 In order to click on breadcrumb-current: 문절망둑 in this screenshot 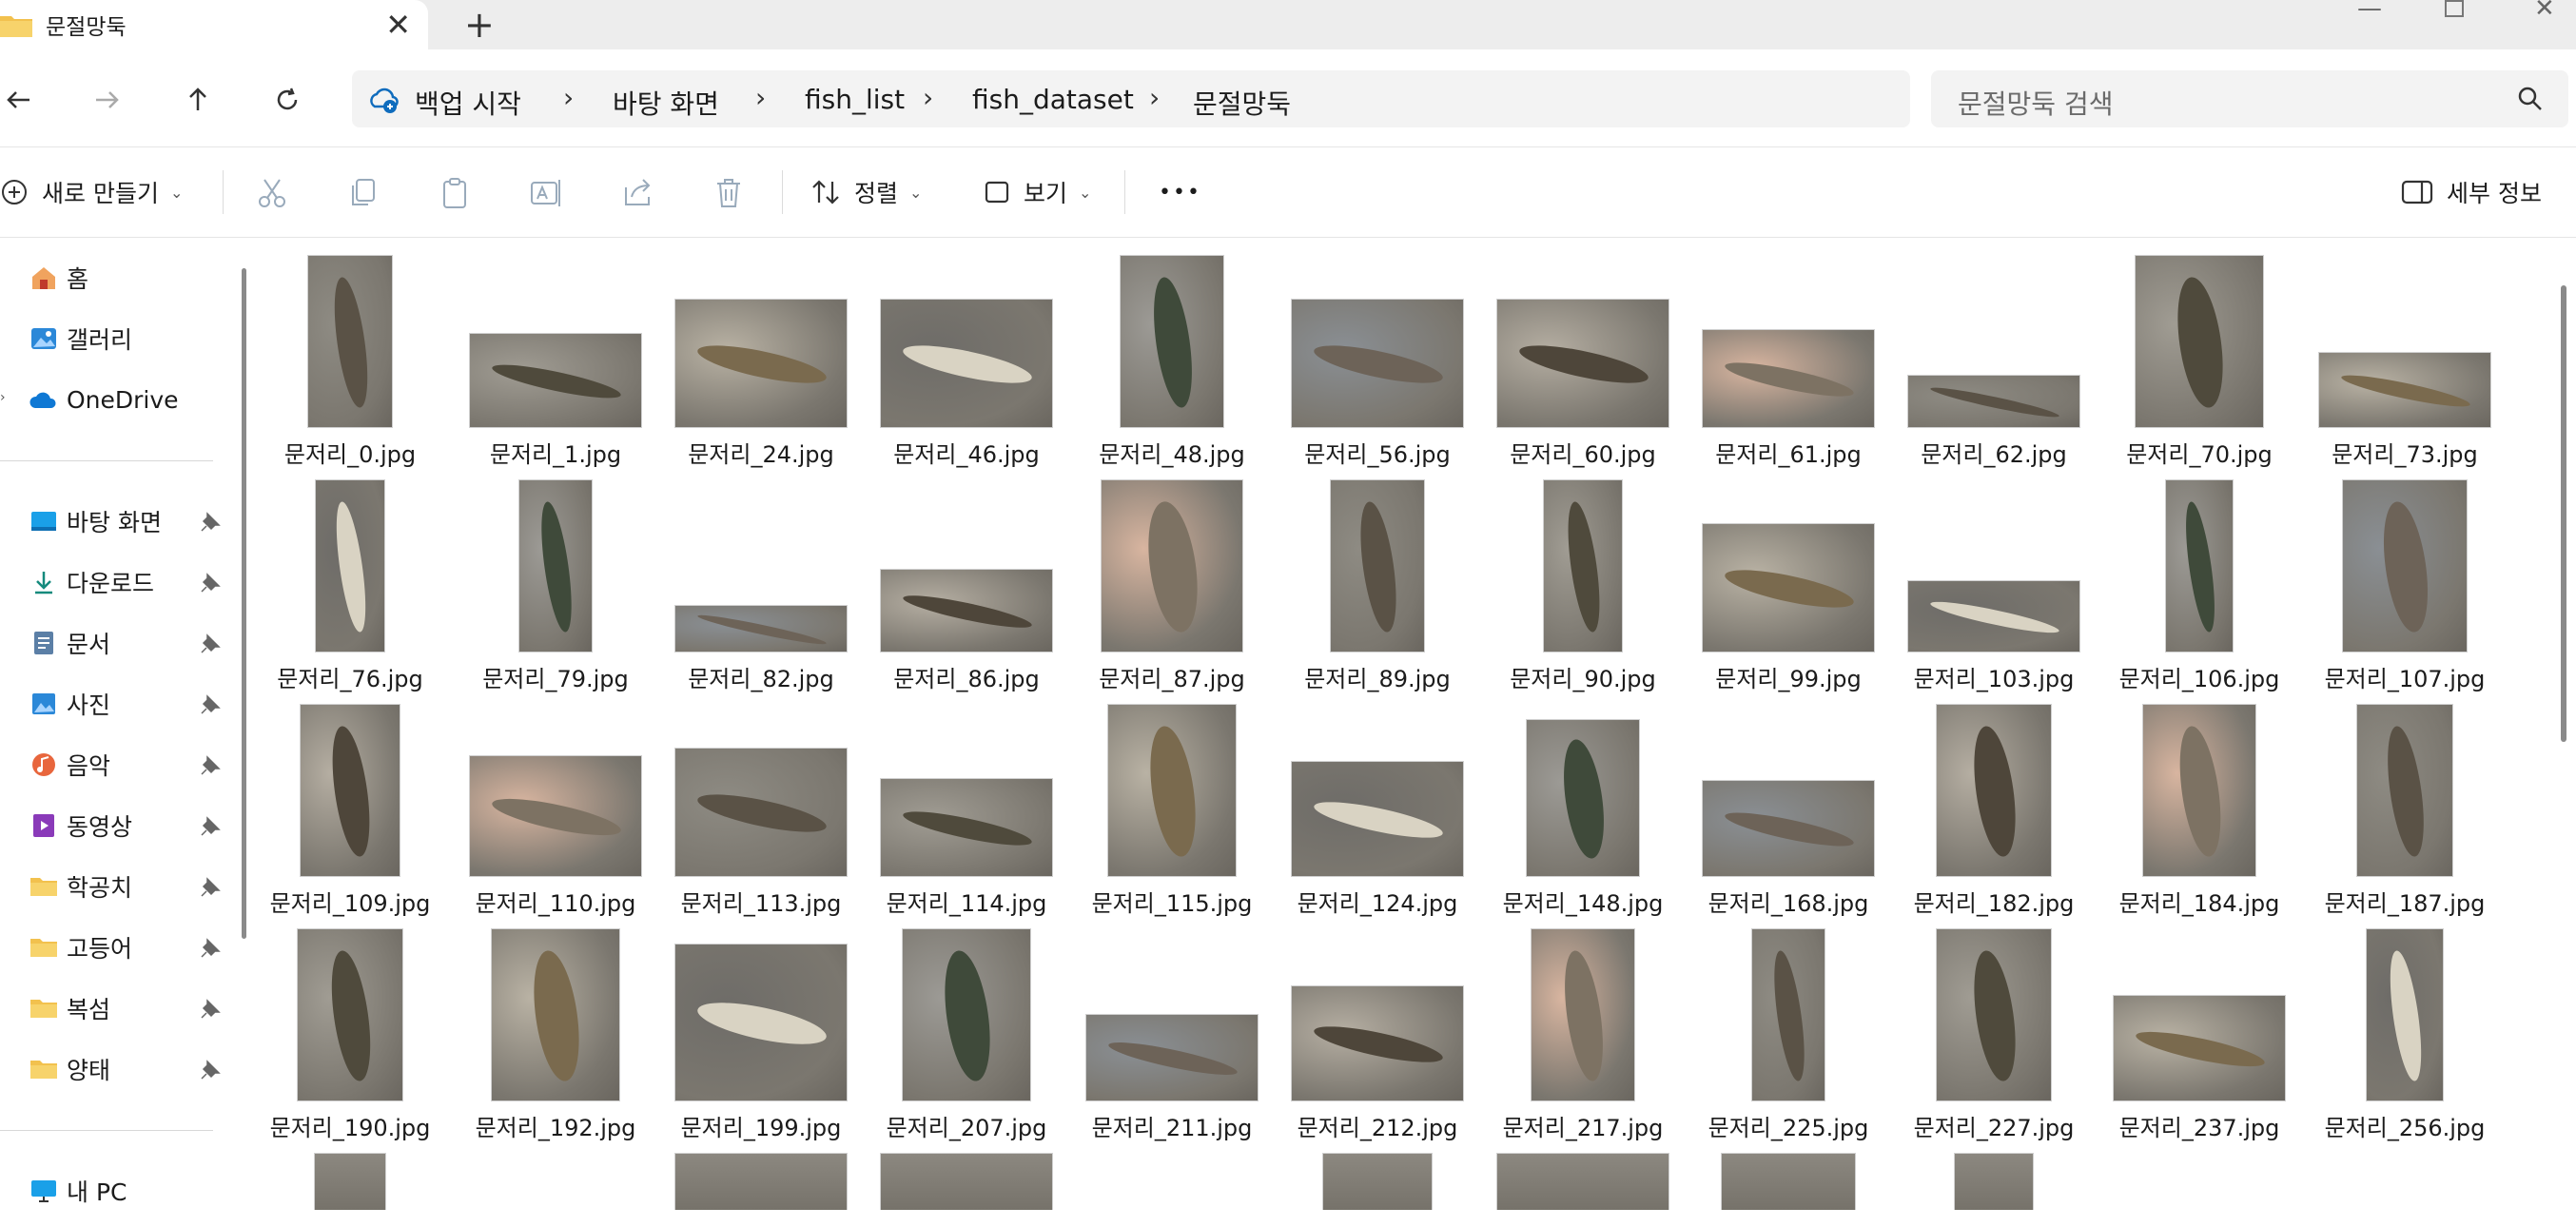, I will do `click(1242, 103)`.